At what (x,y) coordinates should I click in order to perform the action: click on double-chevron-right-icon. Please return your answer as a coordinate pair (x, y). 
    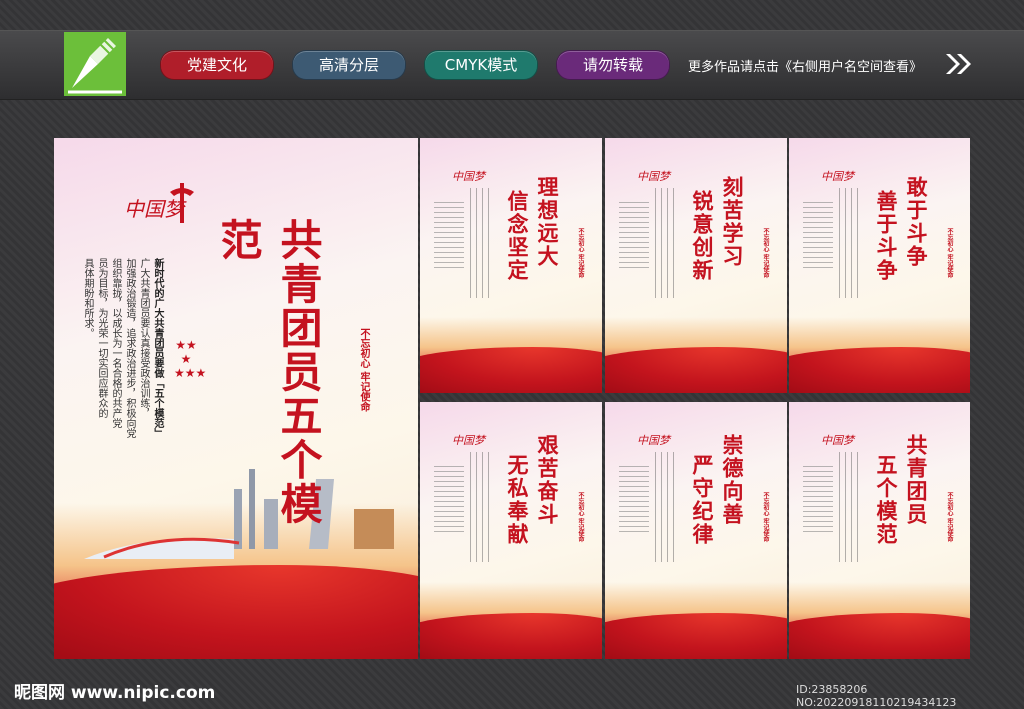
    Looking at the image, I should click on (959, 64).